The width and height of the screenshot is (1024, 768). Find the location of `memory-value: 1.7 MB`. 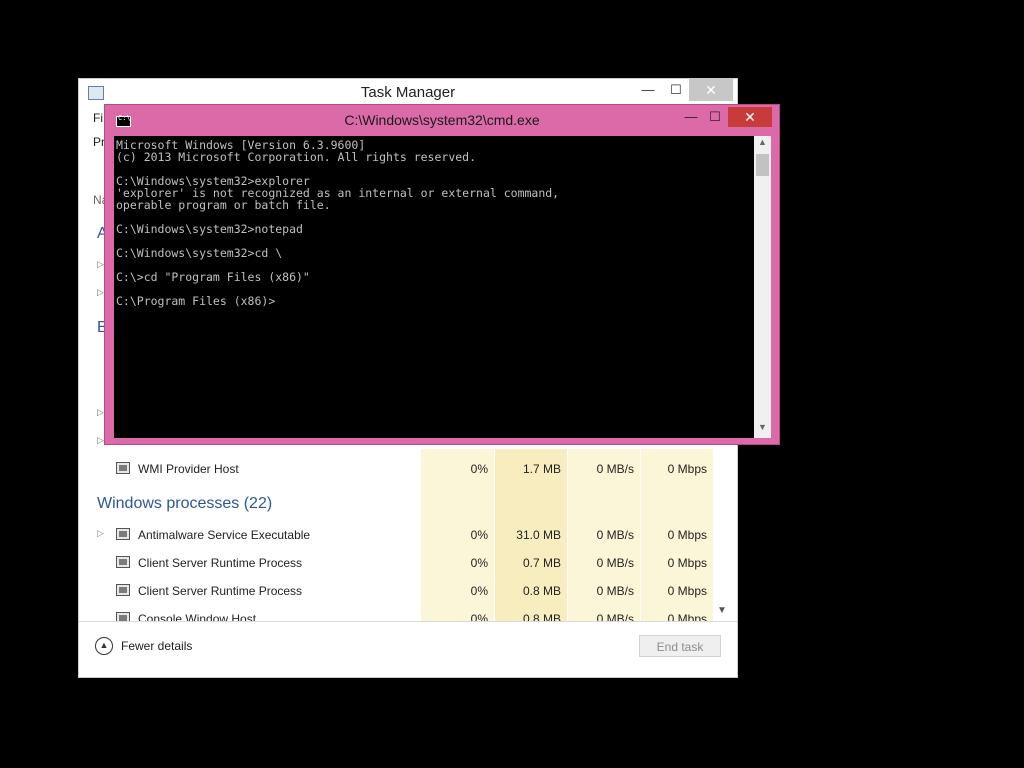

memory-value: 1.7 MB is located at coordinates (541, 469).